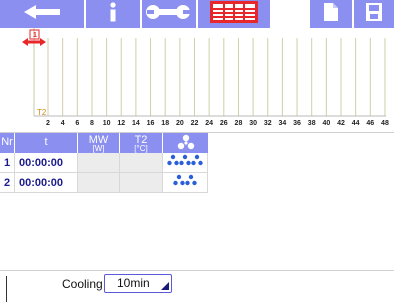  What do you see at coordinates (197, 288) in the screenshot?
I see `bottom-bar: Cooling 10min` at bounding box center [197, 288].